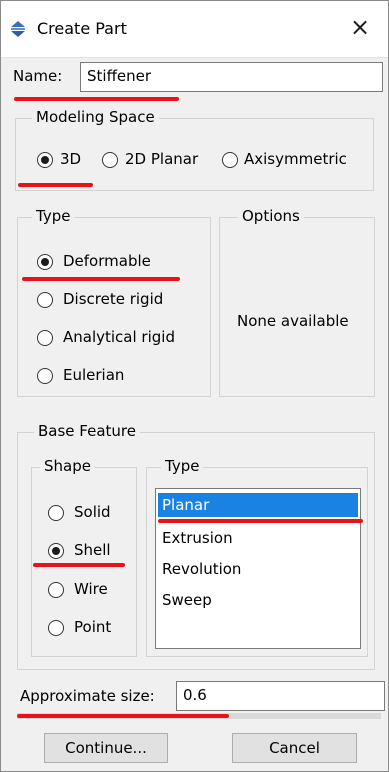 The width and height of the screenshot is (389, 772). What do you see at coordinates (101, 279) in the screenshot?
I see `annotation-underline-deformable` at bounding box center [101, 279].